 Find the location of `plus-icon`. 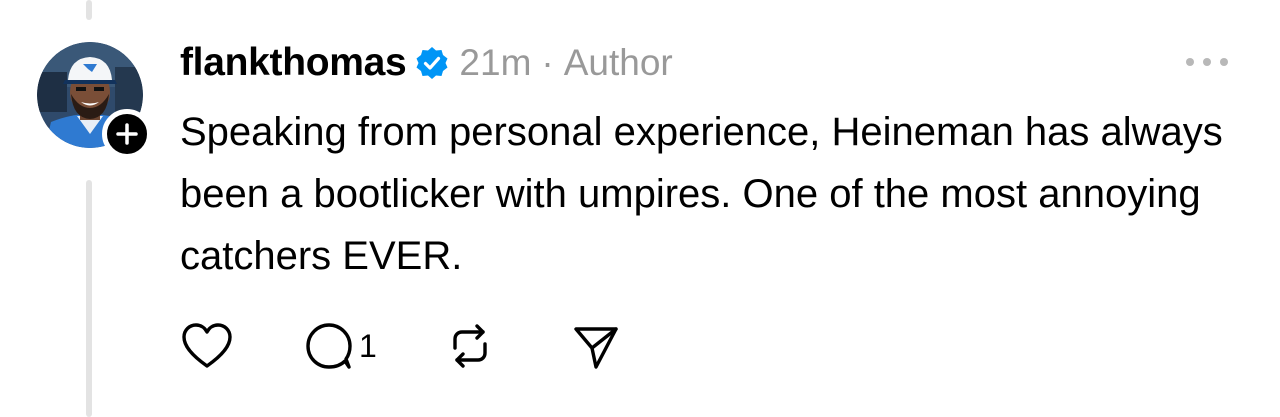

plus-icon is located at coordinates (127, 134).